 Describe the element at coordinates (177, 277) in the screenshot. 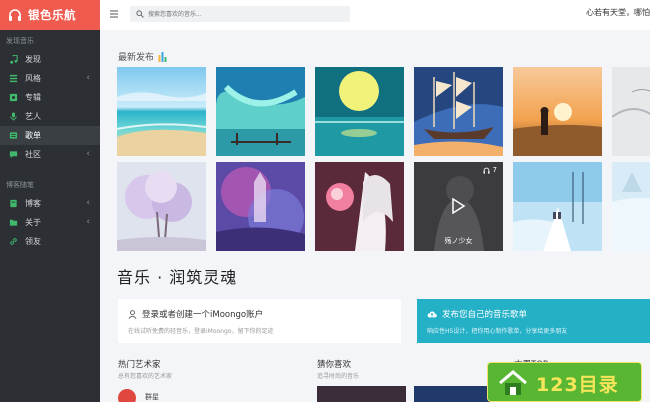

I see `hero-title: 音乐 · 润筑灵魂` at that location.